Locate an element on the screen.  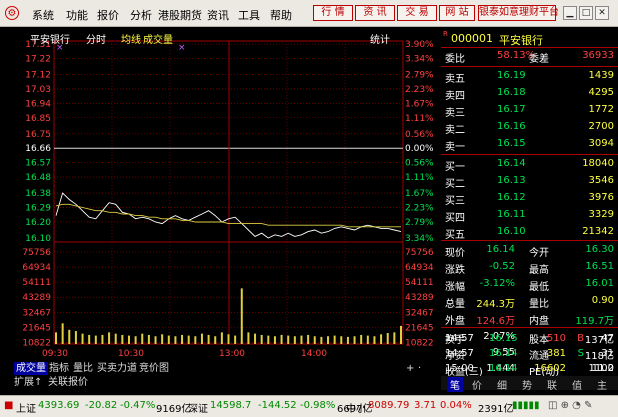
zx-amount: 2391亿 is located at coordinates (496, 409).